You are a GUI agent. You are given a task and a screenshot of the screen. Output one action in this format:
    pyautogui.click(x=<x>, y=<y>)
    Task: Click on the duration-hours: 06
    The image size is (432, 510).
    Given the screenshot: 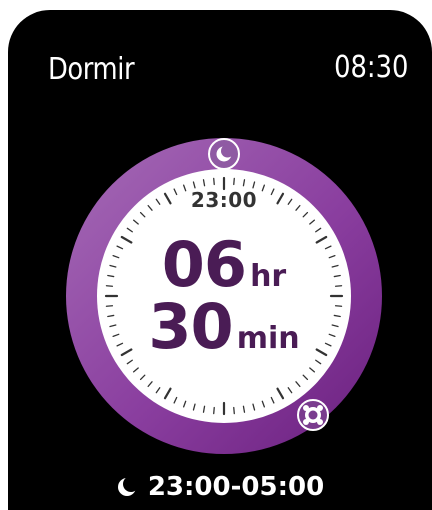 What is the action you would take?
    pyautogui.click(x=204, y=264)
    